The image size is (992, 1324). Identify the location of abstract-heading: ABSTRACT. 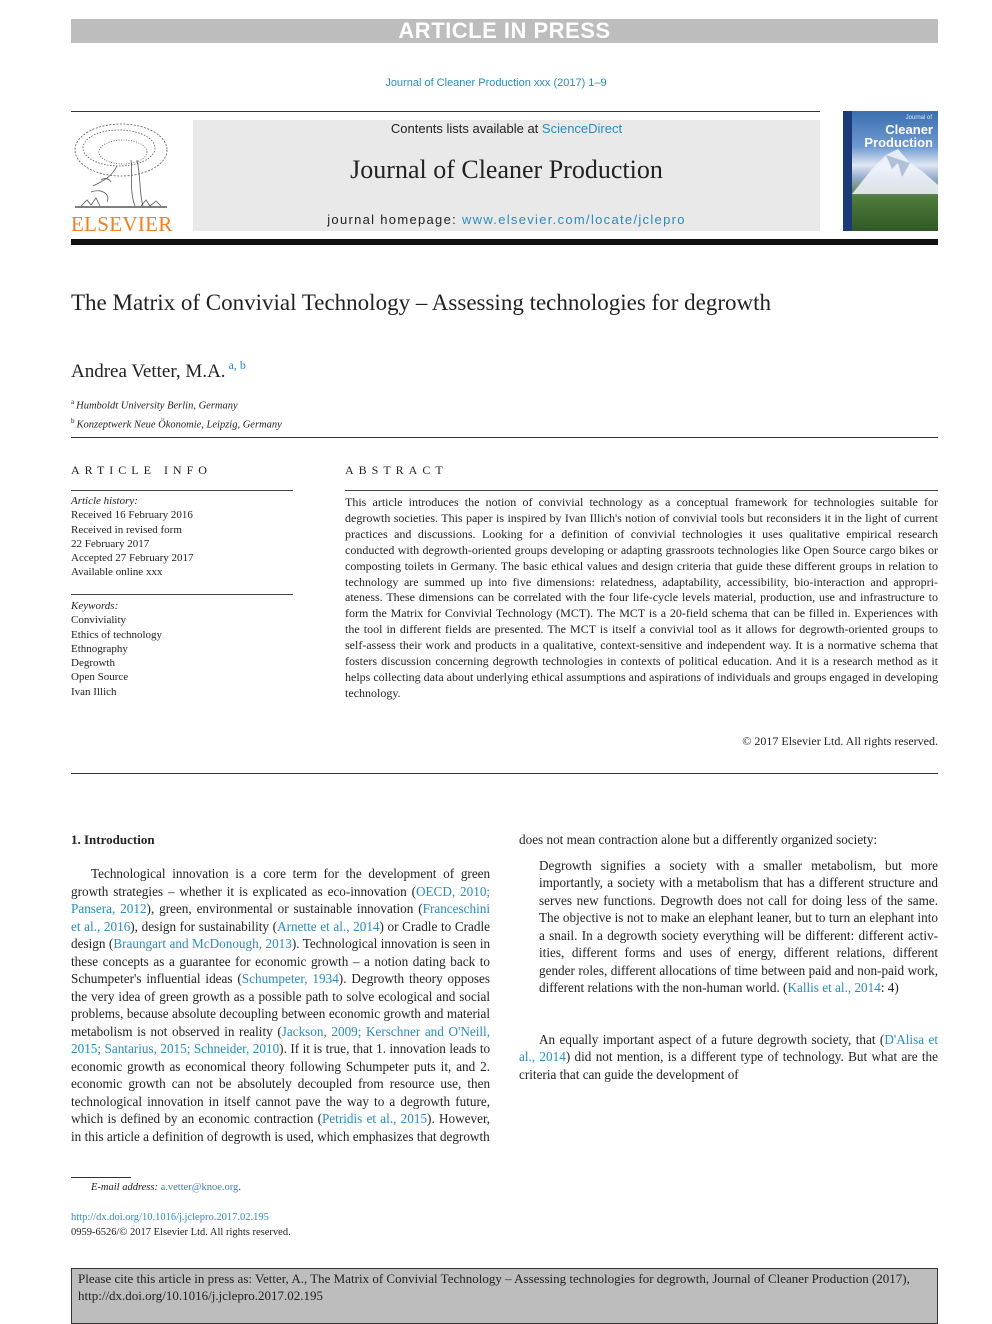
(396, 470).